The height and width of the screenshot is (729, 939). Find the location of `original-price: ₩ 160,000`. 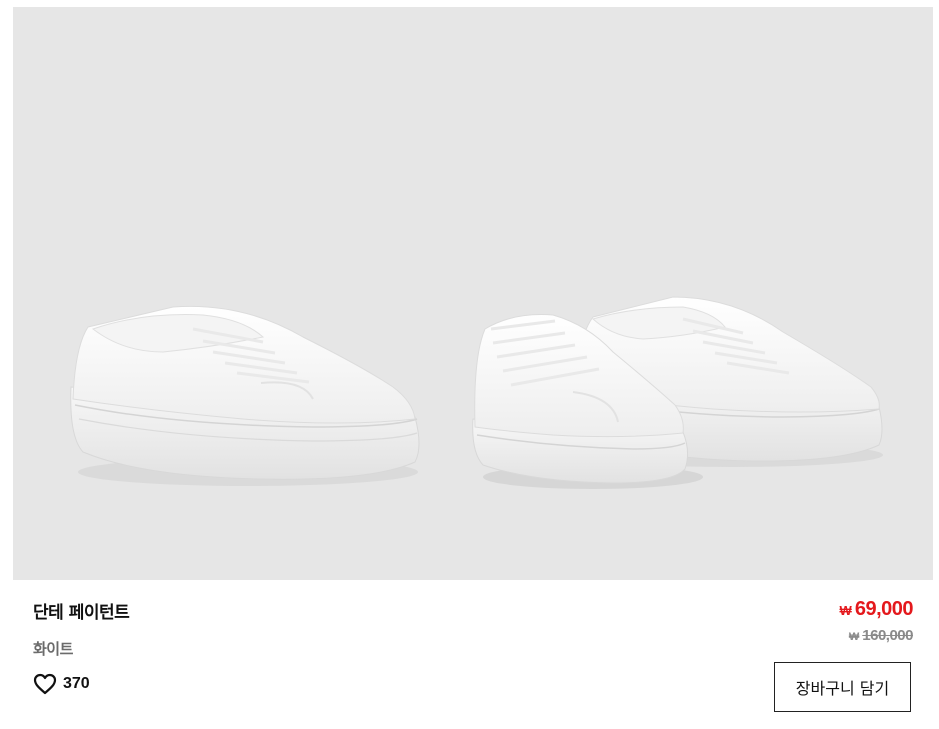

original-price: ₩ 160,000 is located at coordinates (881, 635).